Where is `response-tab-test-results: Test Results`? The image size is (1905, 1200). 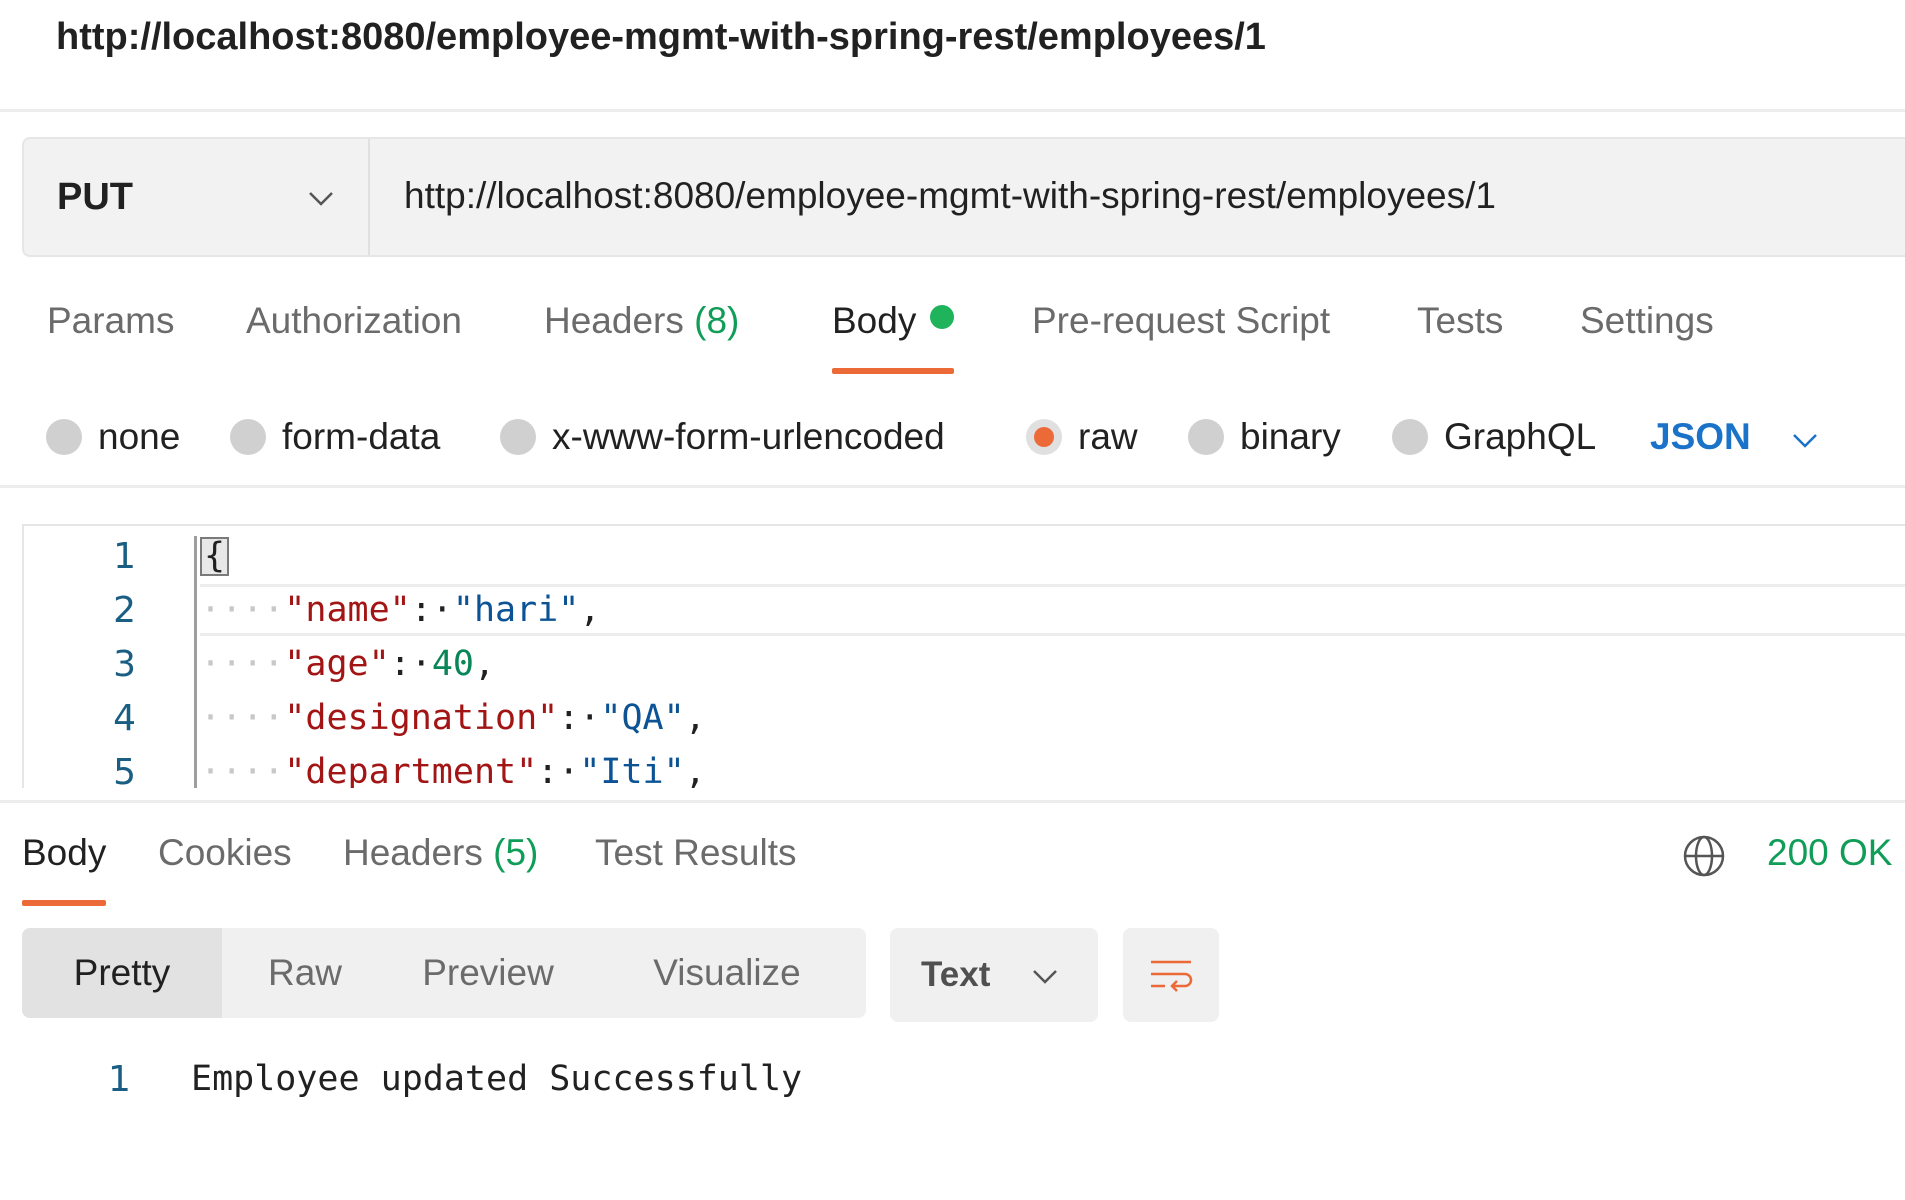 response-tab-test-results: Test Results is located at coordinates (696, 853).